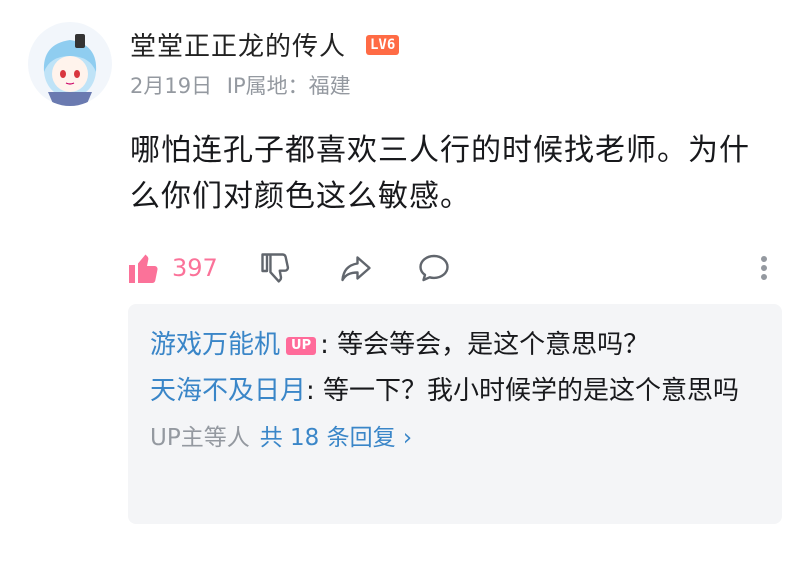 The height and width of the screenshot is (561, 800). What do you see at coordinates (70, 70) in the screenshot?
I see `avatar-image` at bounding box center [70, 70].